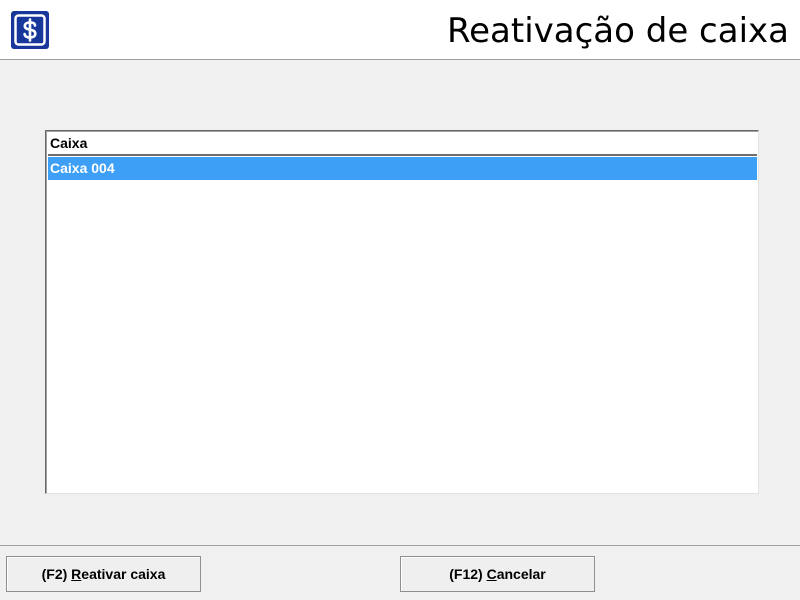 This screenshot has height=600, width=800. Describe the element at coordinates (402, 168) in the screenshot. I see `list-item: Caixa 004` at that location.